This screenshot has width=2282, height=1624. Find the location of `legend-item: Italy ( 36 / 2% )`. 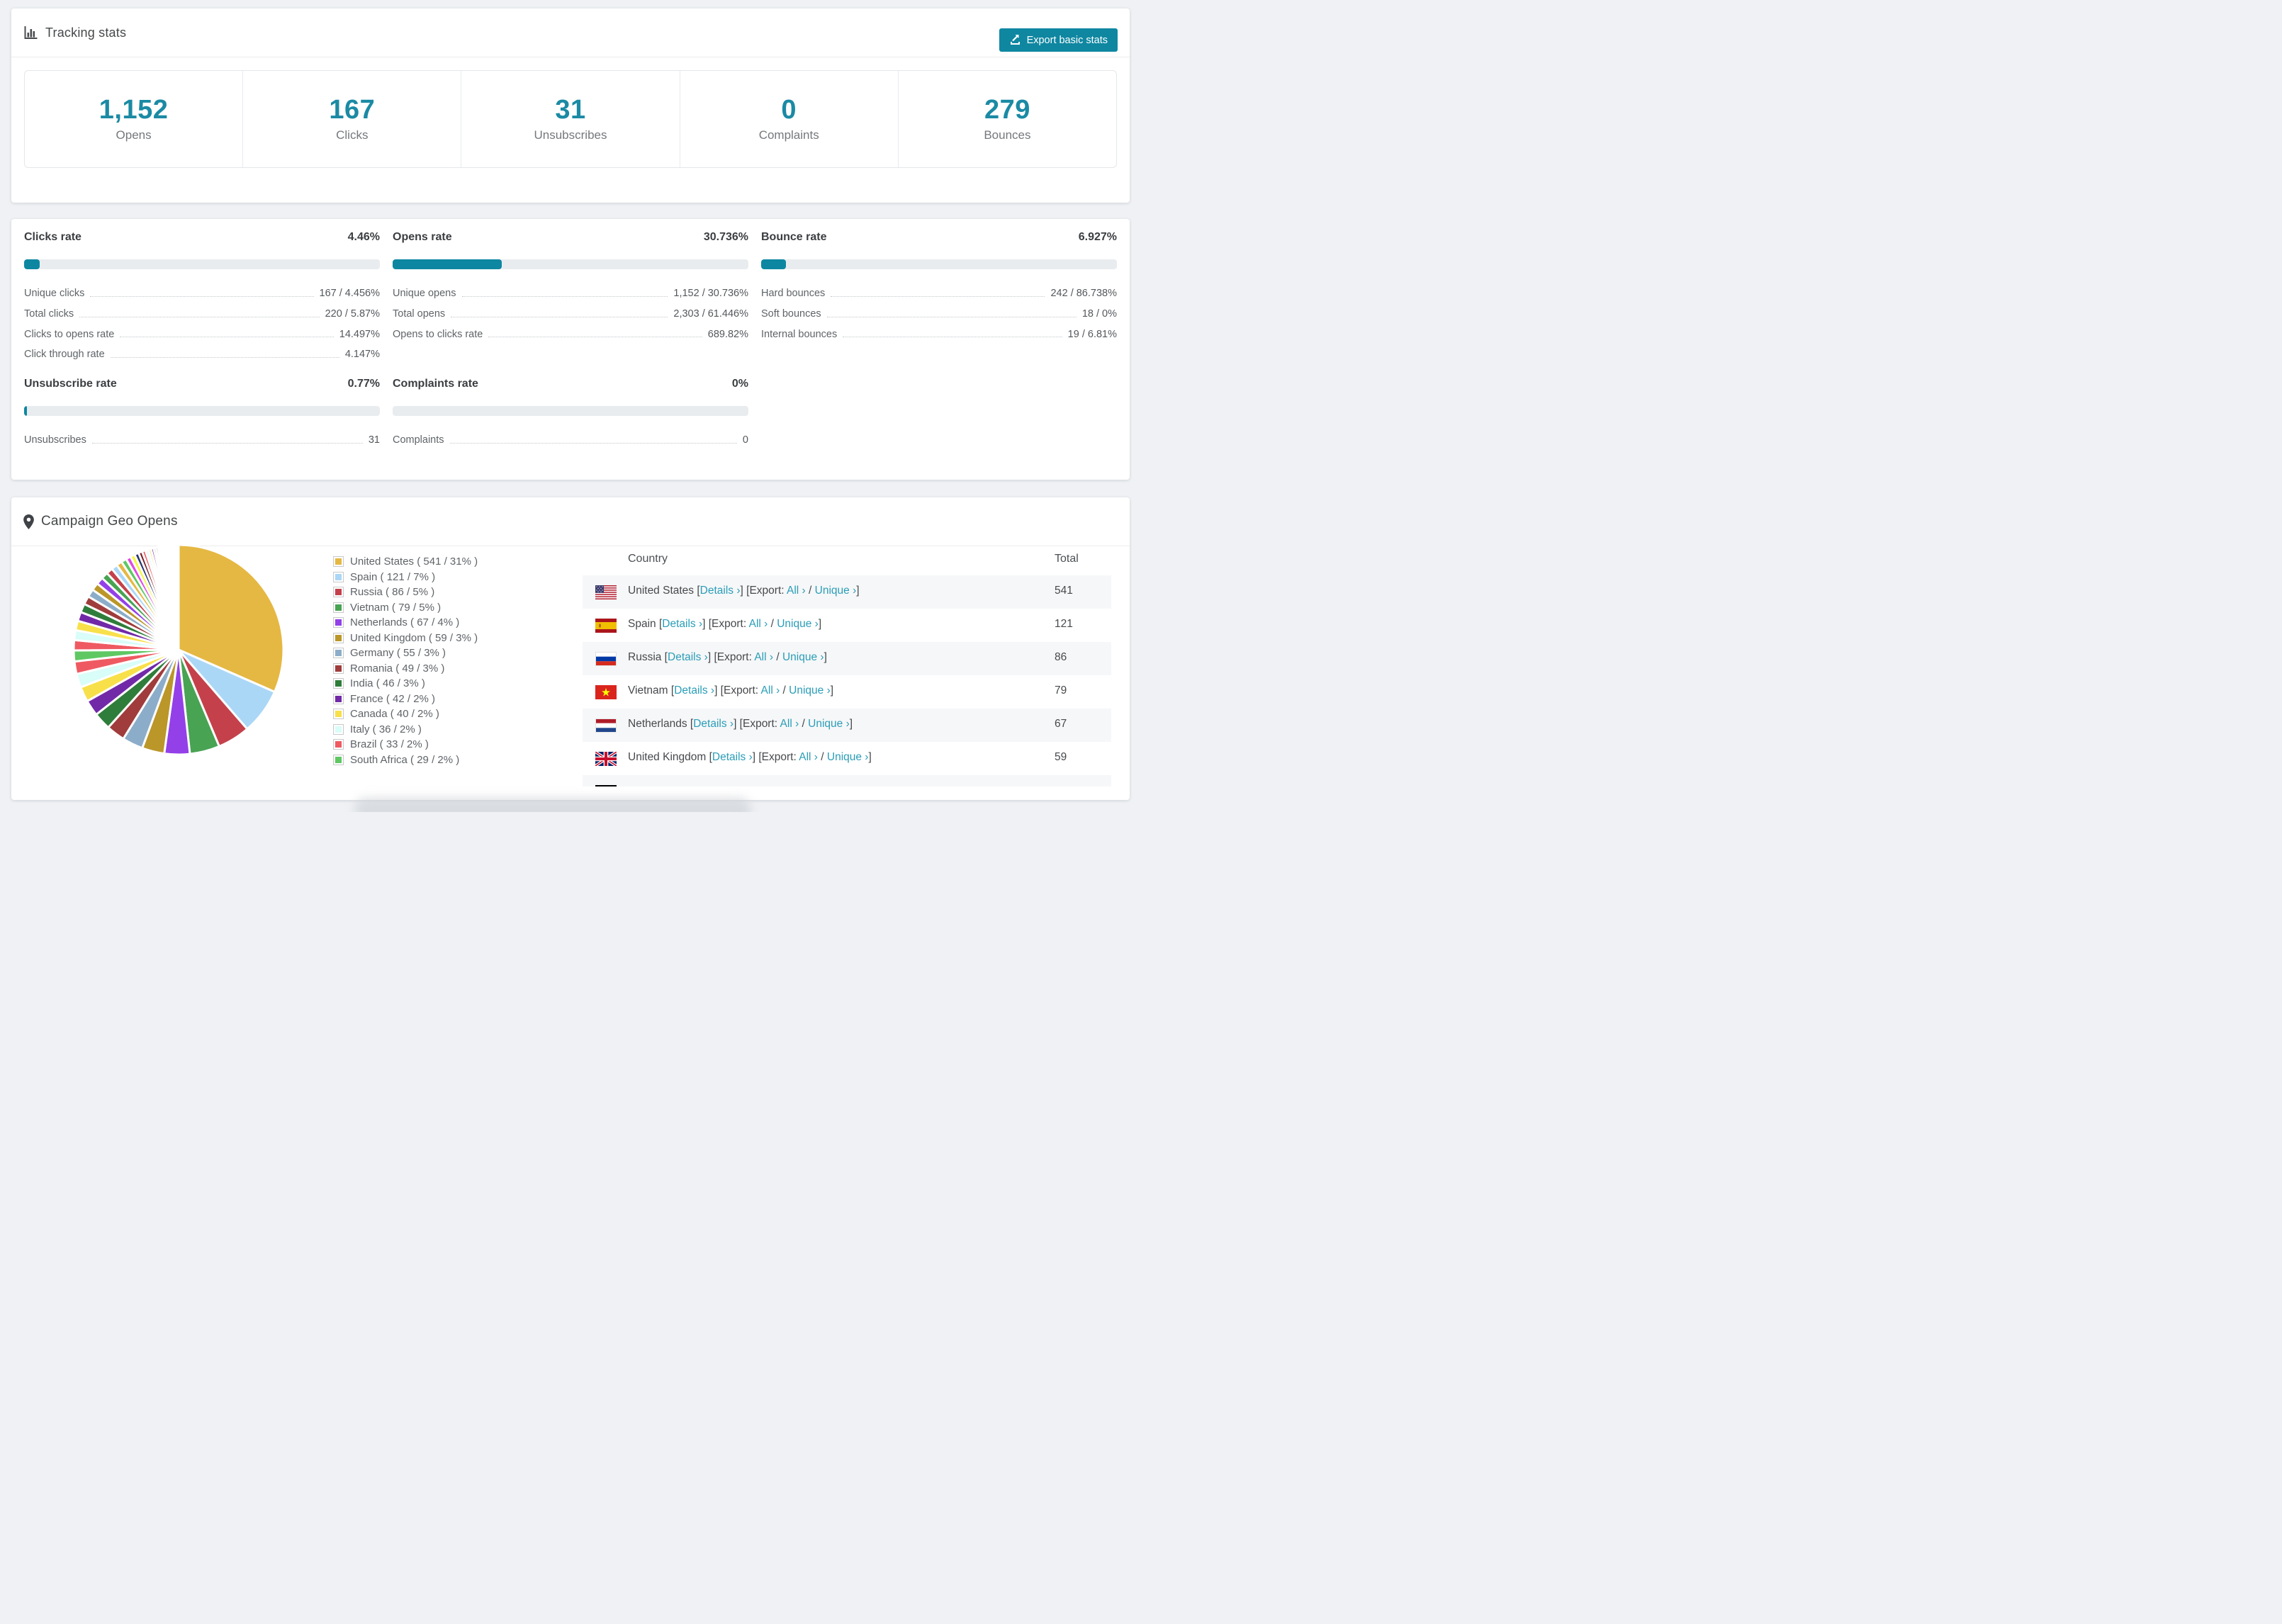

legend-item: Italy ( 36 / 2% ) is located at coordinates (405, 730).